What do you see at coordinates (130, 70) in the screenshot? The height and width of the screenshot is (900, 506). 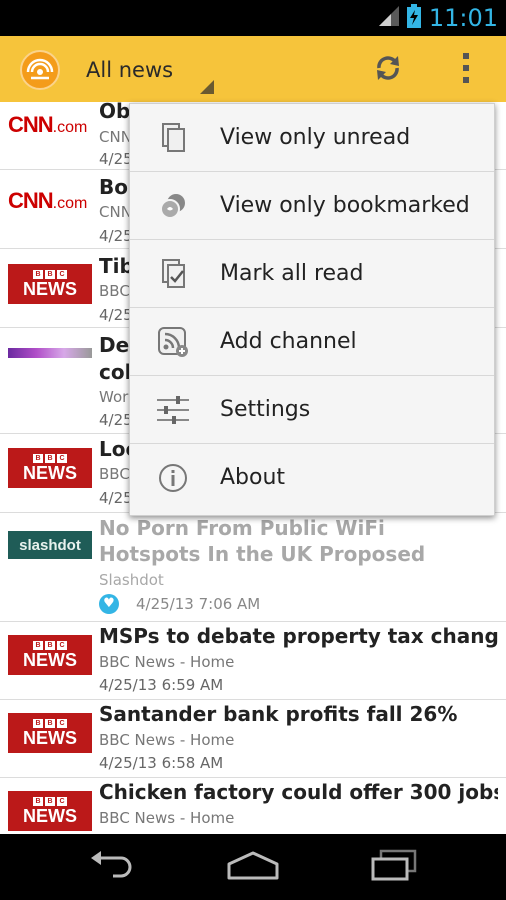 I see `action-bar-title: All news` at bounding box center [130, 70].